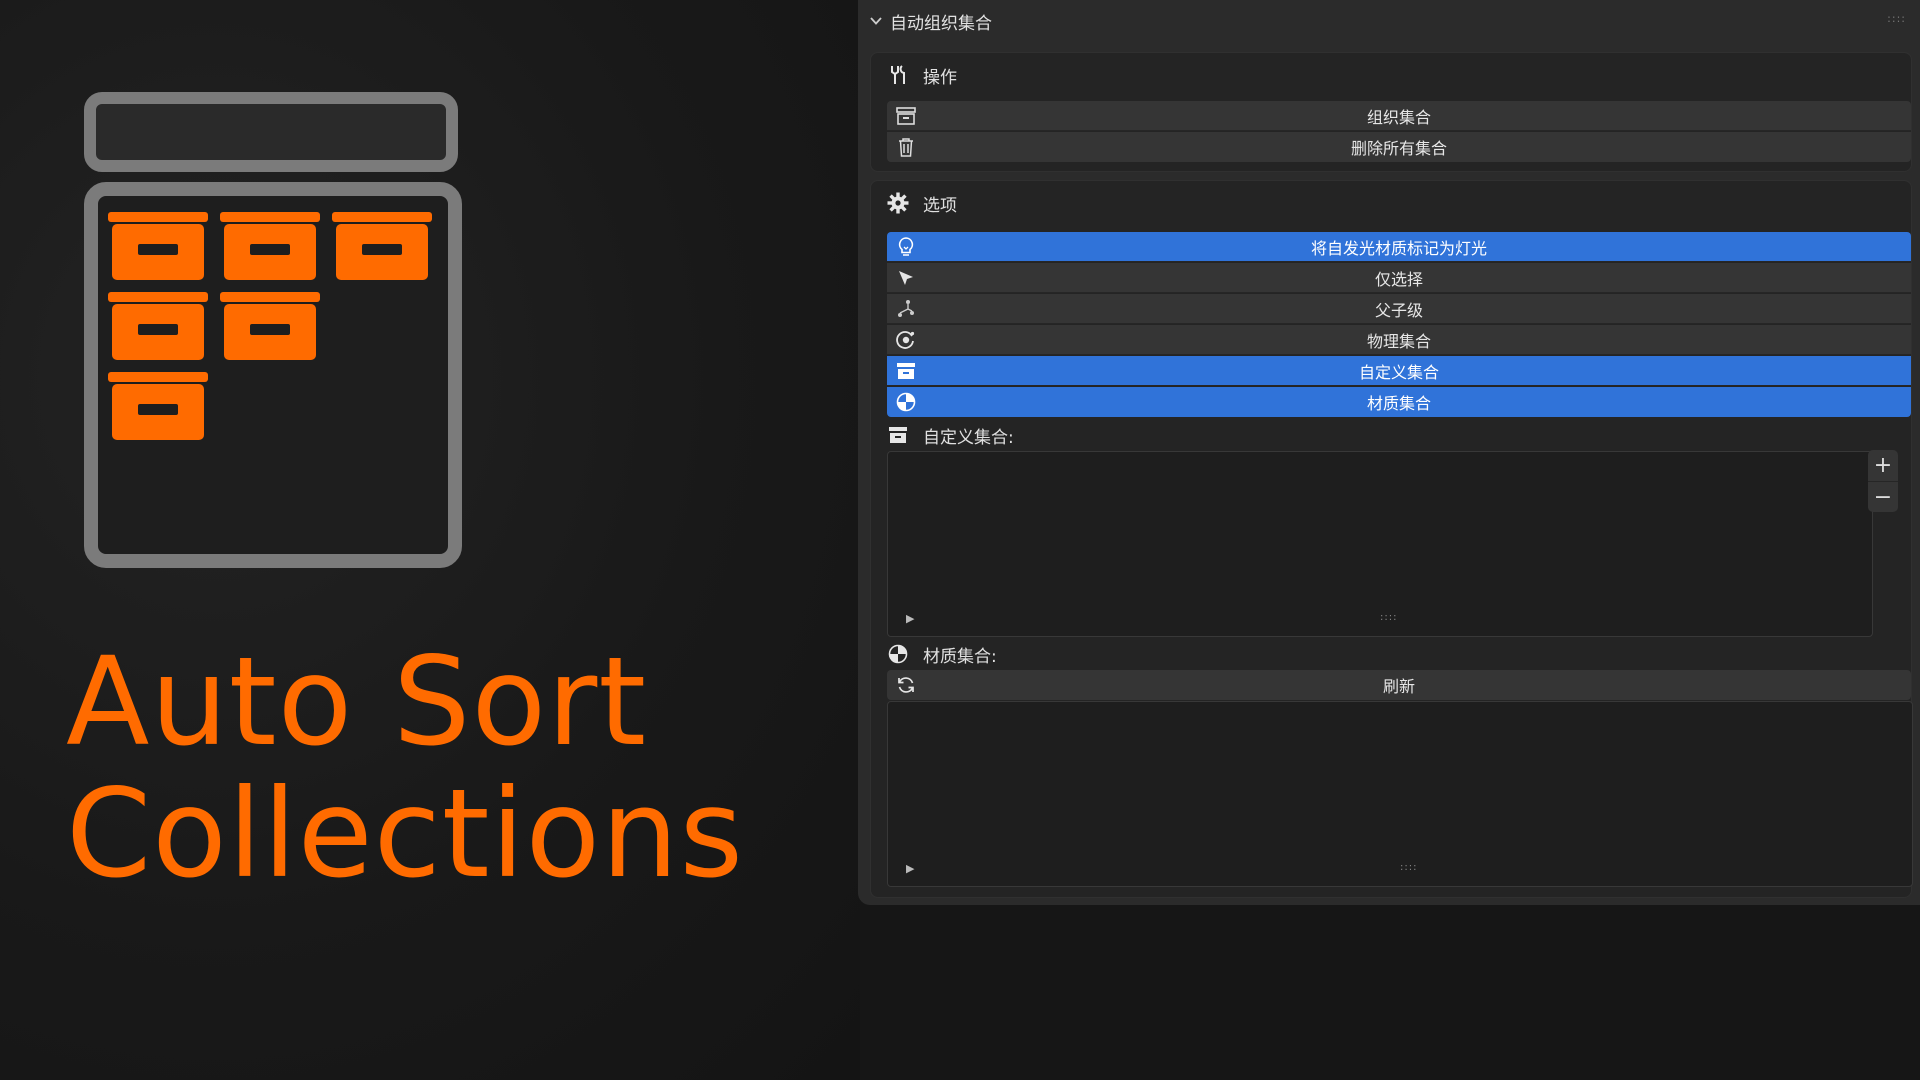  What do you see at coordinates (1883, 497) in the screenshot?
I see `remove-item-button: −` at bounding box center [1883, 497].